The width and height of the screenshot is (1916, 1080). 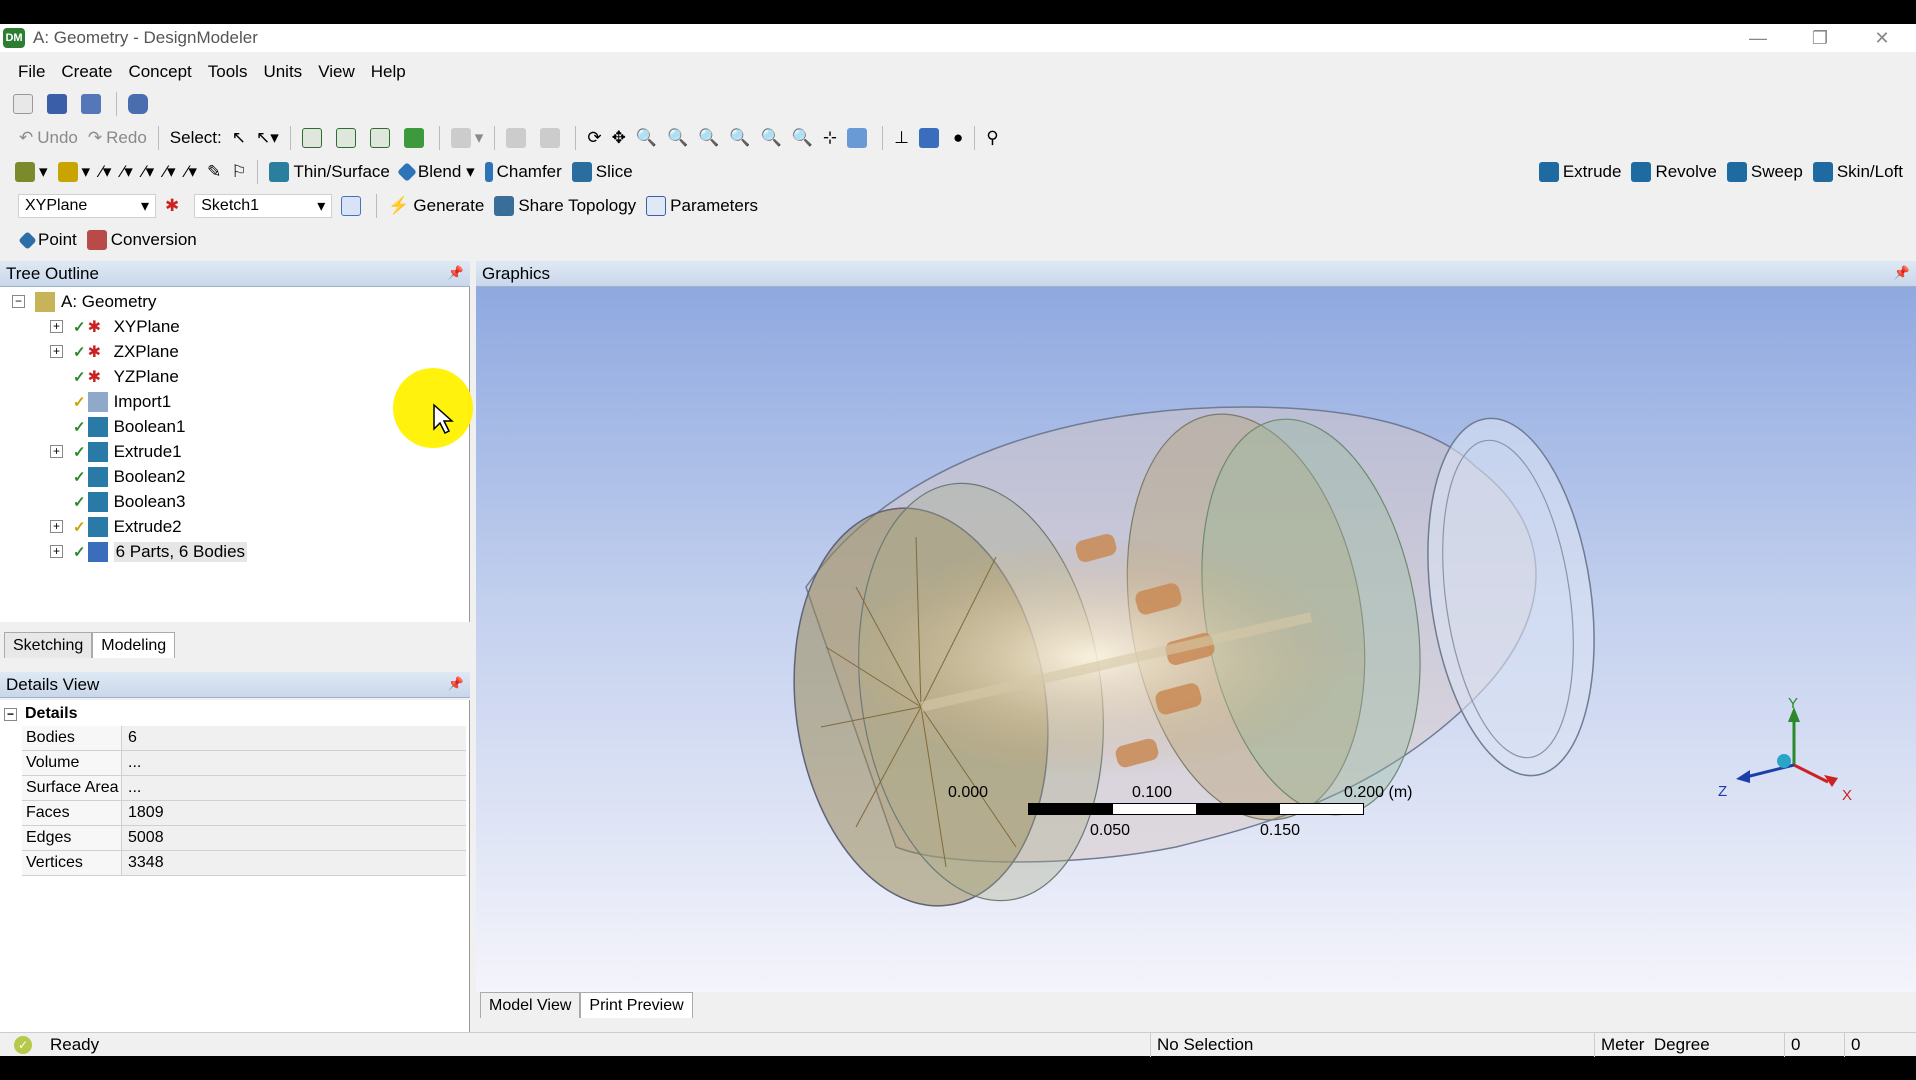 I want to click on color-options-button: ▾, so click(x=74, y=172).